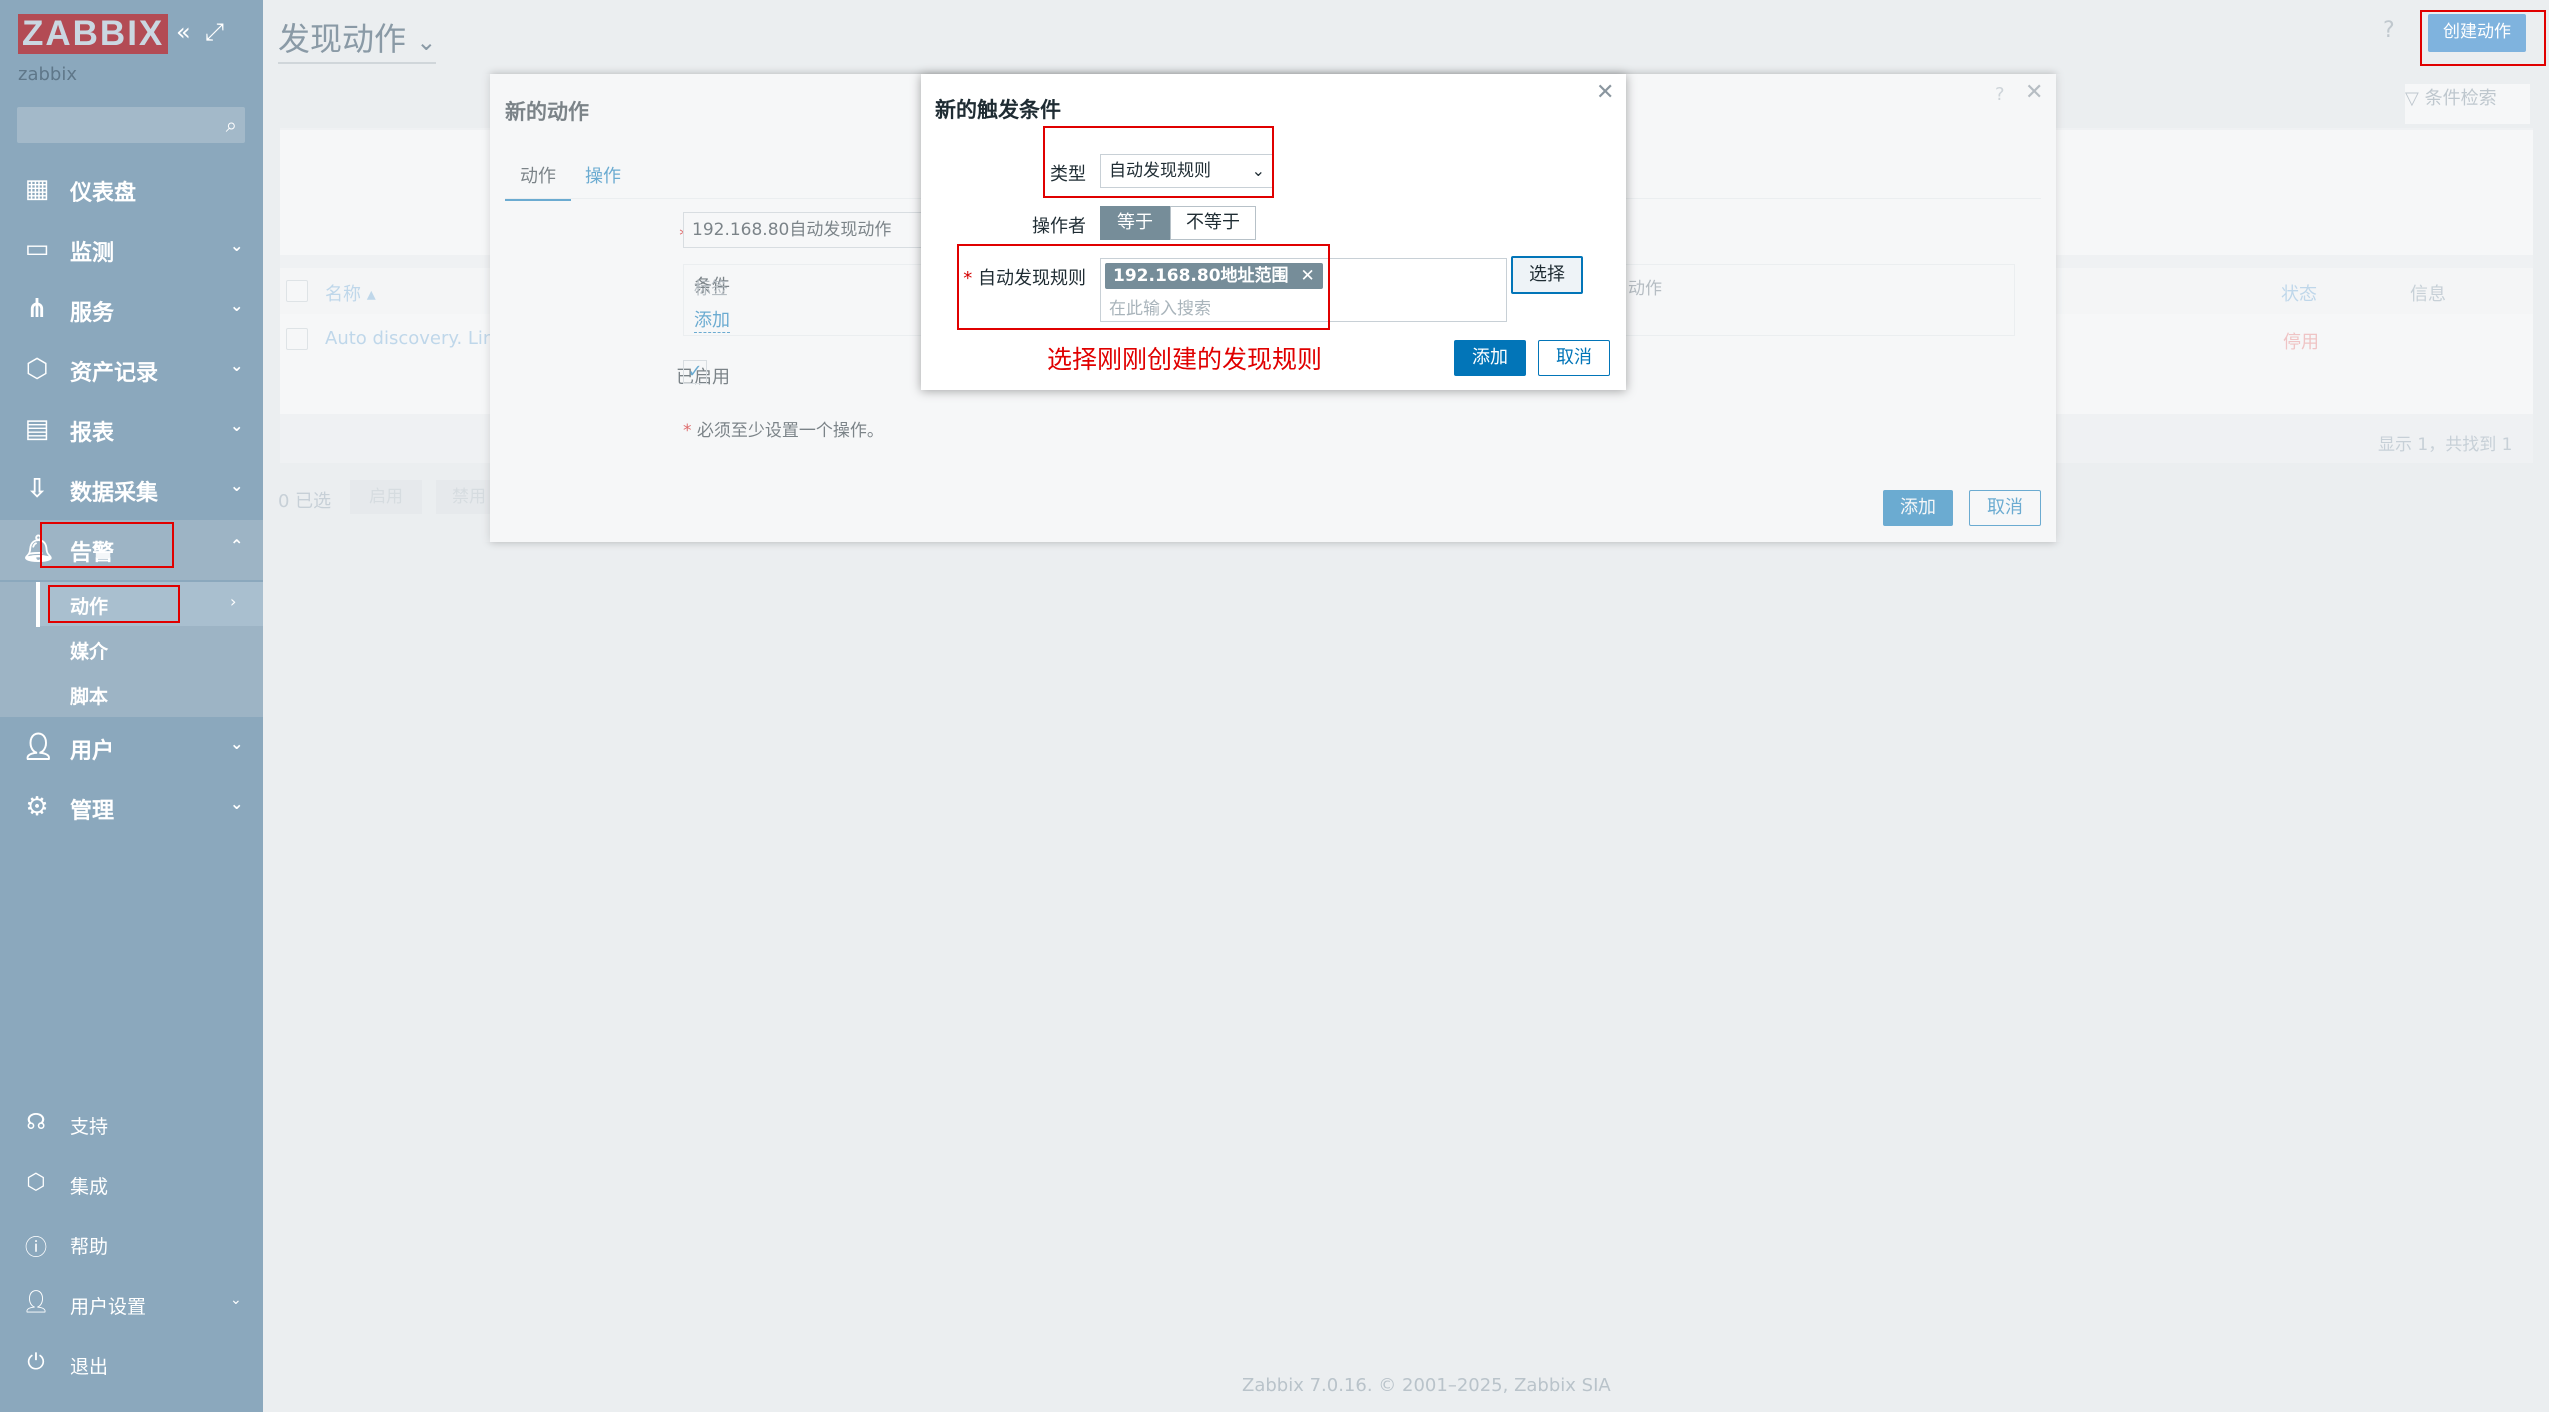  I want to click on annotation-box-alerts, so click(107, 545).